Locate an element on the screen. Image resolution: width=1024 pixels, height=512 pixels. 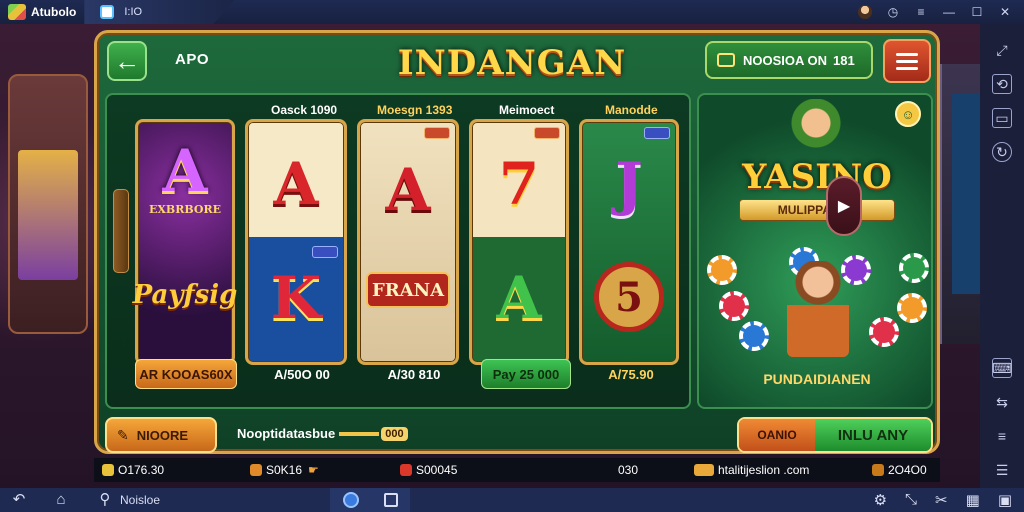
bet-label: AR KOOAS60X is located at coordinates (186, 374).